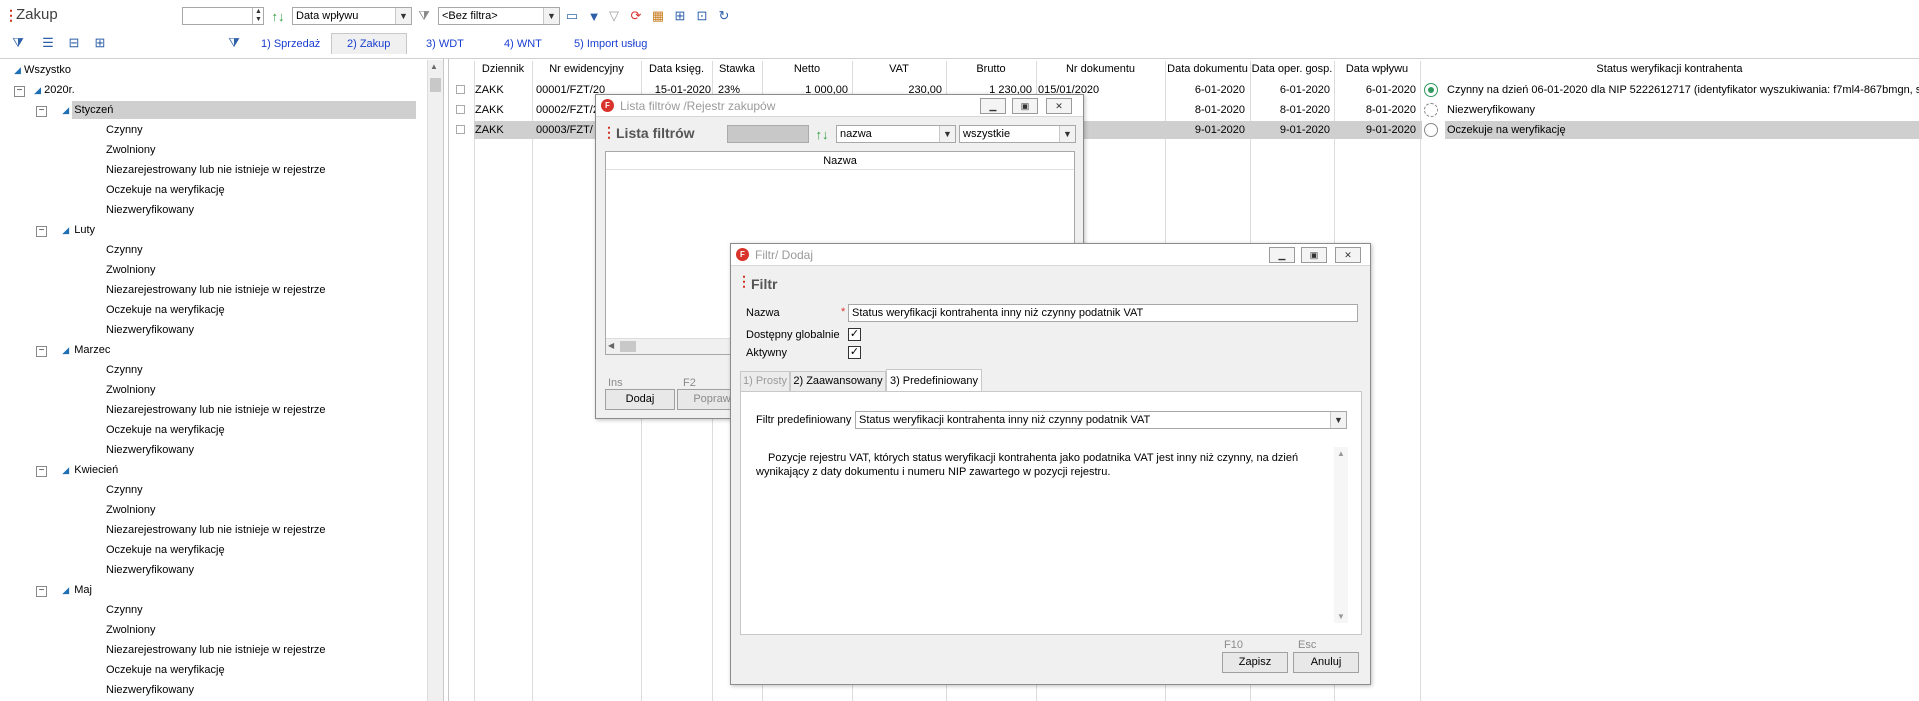  Describe the element at coordinates (1207, 69) in the screenshot. I see `column-header: Data dokumentu` at that location.